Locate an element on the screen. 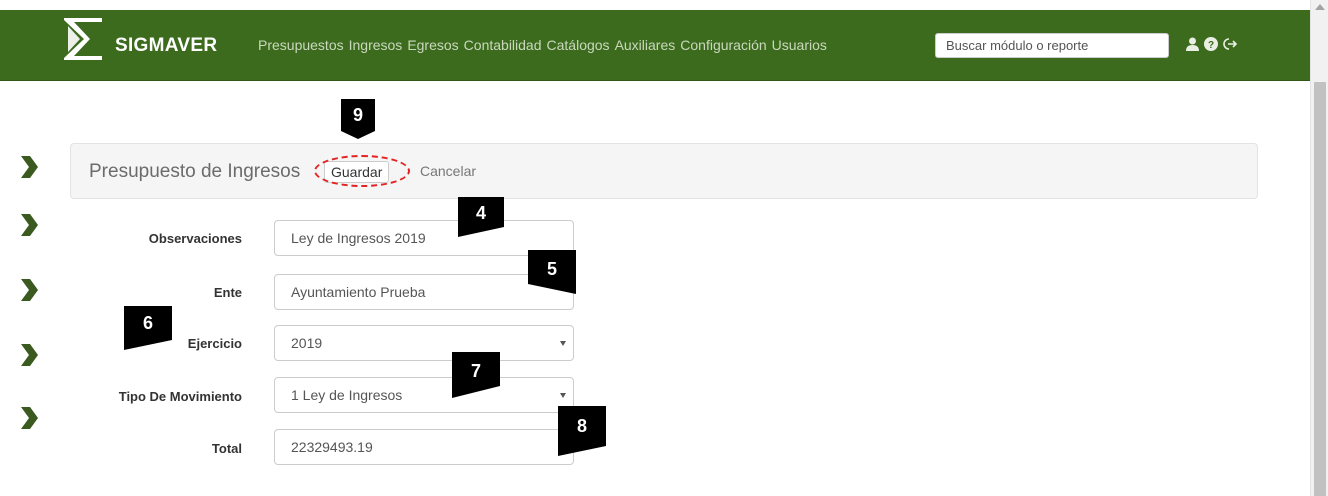 This screenshot has height=496, width=1328. menu-catalogos: Catálogos is located at coordinates (578, 45).